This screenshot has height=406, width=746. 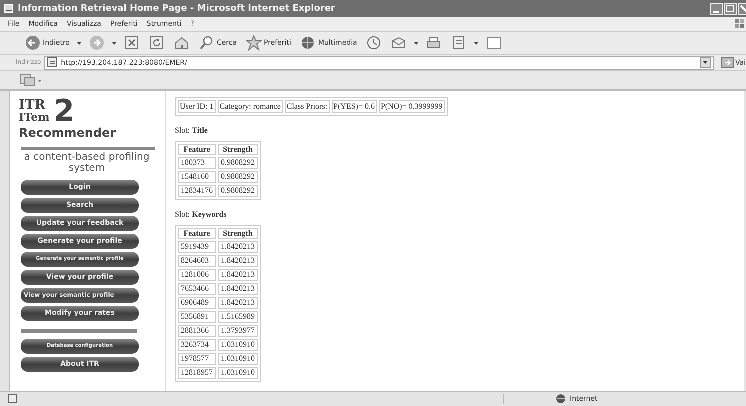 What do you see at coordinates (197, 247) in the screenshot?
I see `table-cell: 5919439` at bounding box center [197, 247].